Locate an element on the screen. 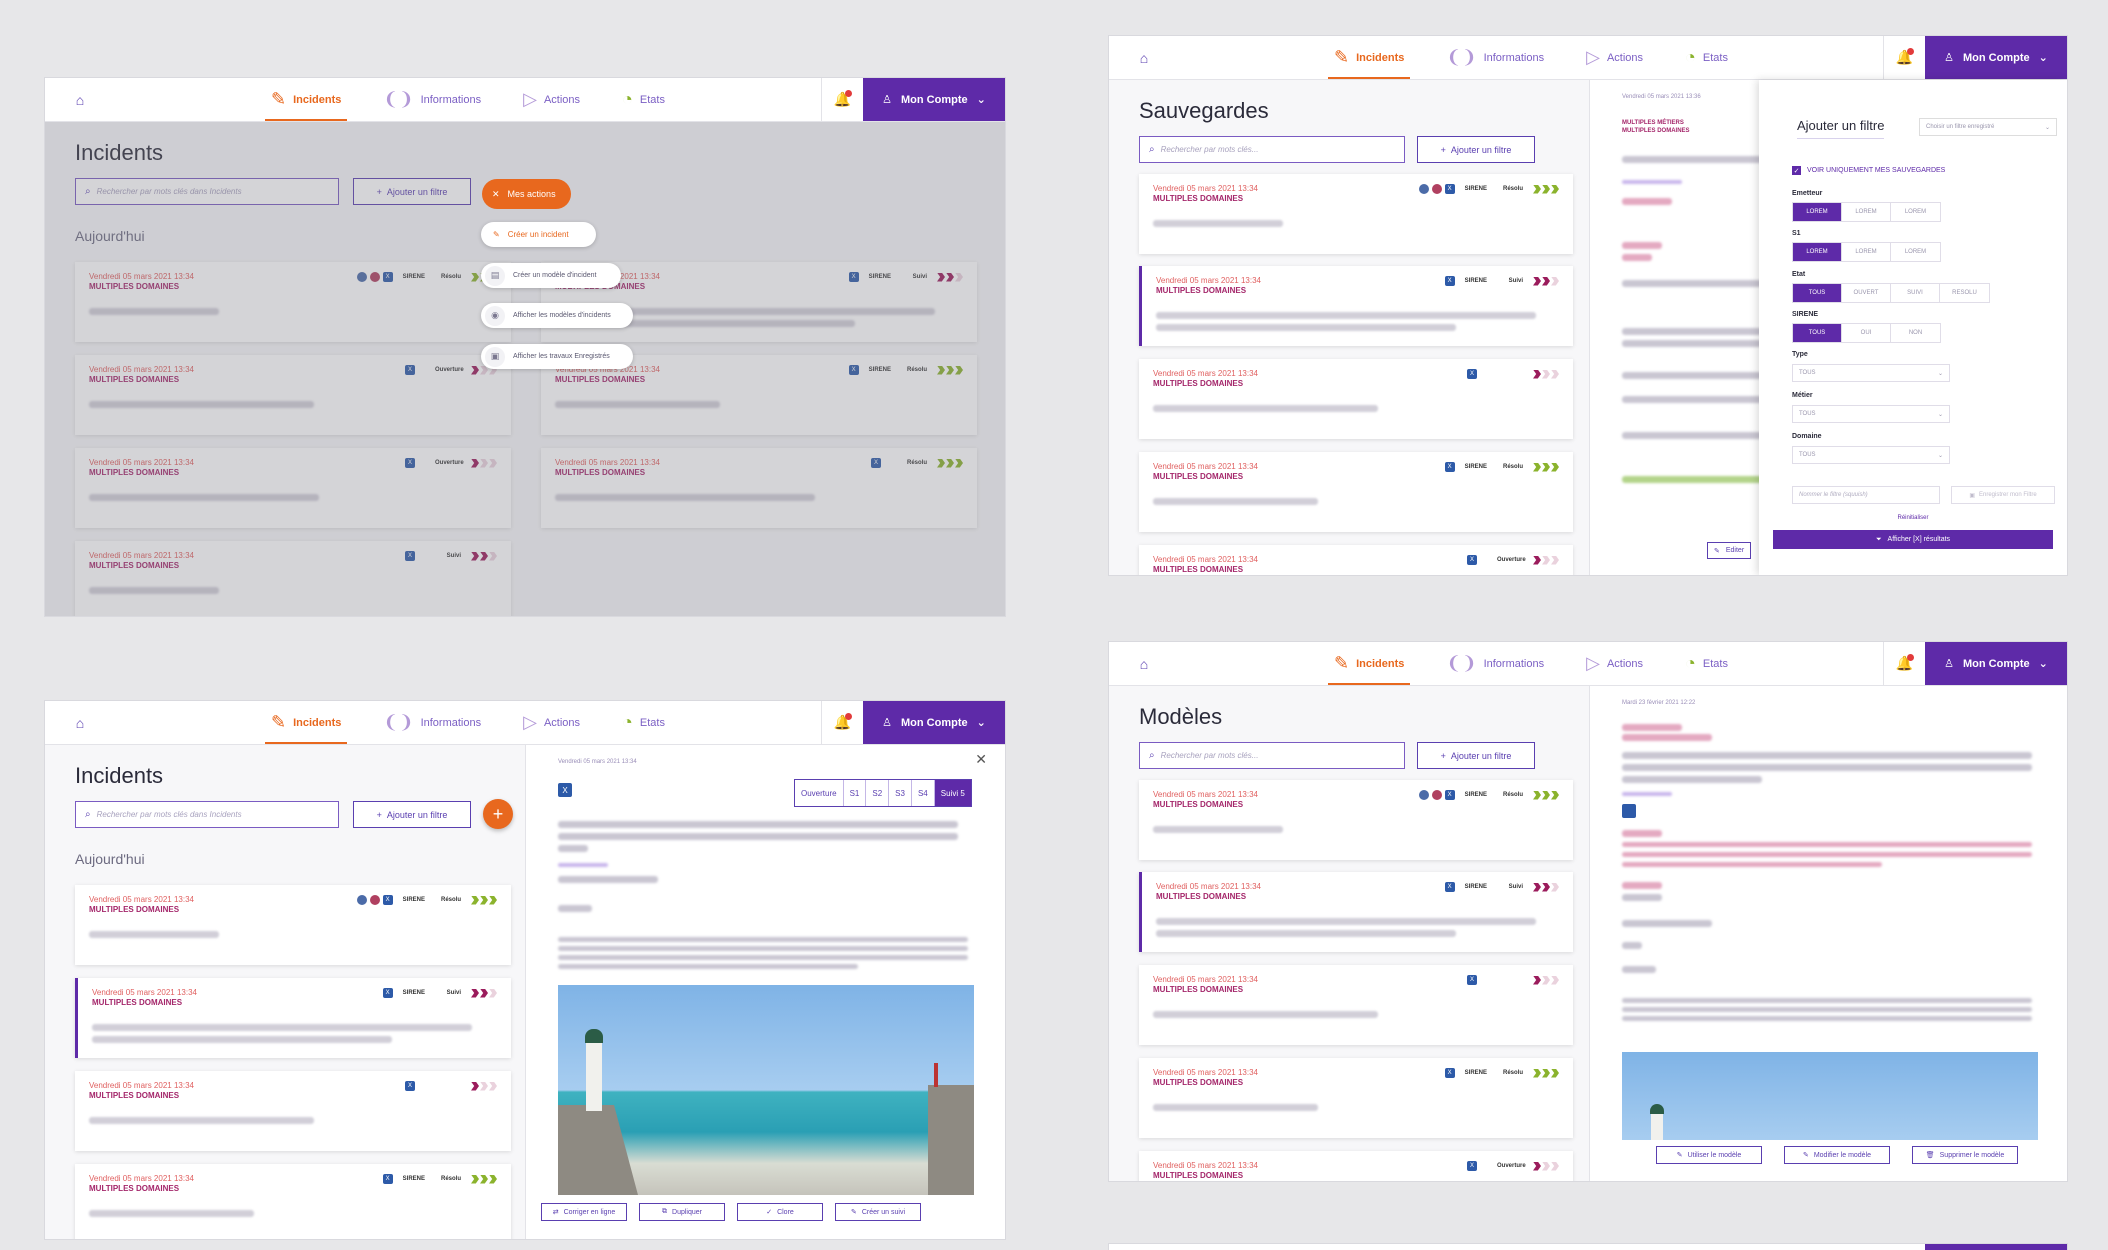 The height and width of the screenshot is (1250, 2108). metier-select: TOUS ⌄ is located at coordinates (1871, 414).